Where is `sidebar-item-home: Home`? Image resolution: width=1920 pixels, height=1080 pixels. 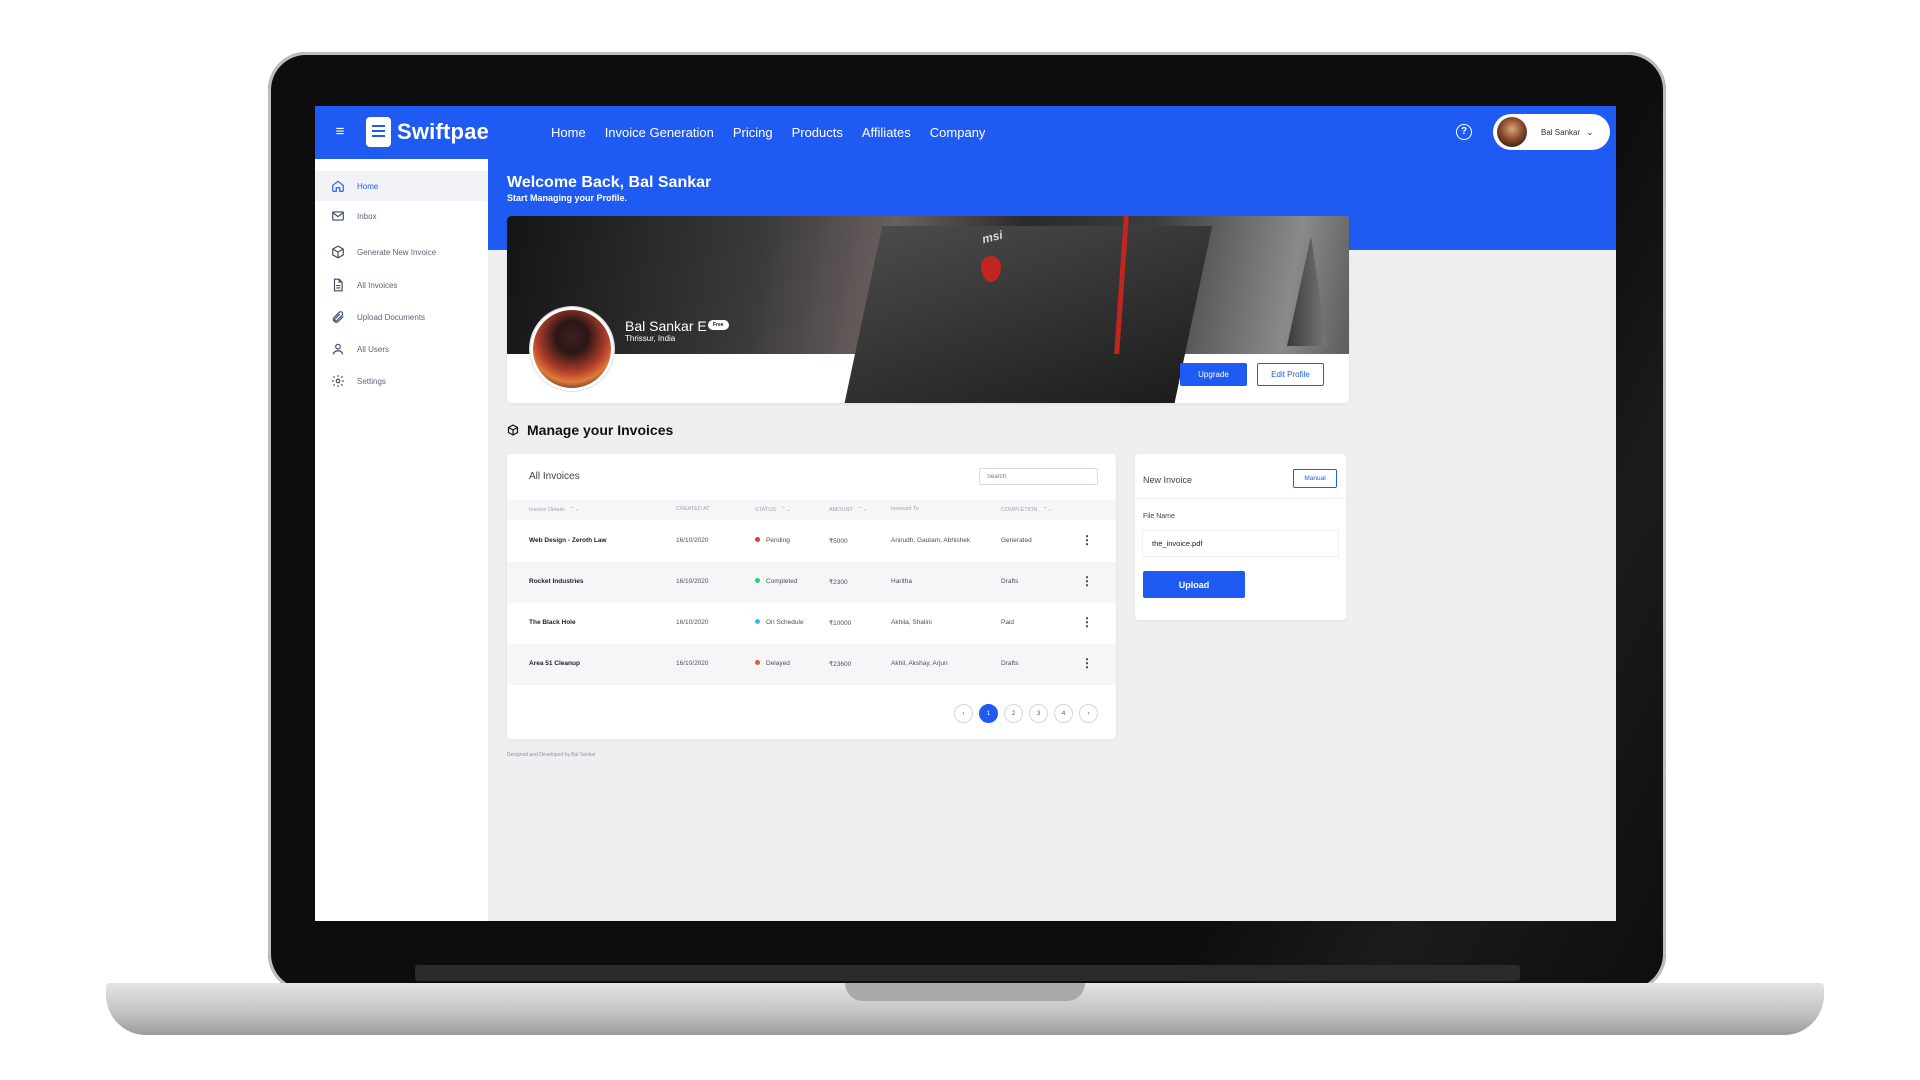
sidebar-item-home: Home is located at coordinates (401, 186).